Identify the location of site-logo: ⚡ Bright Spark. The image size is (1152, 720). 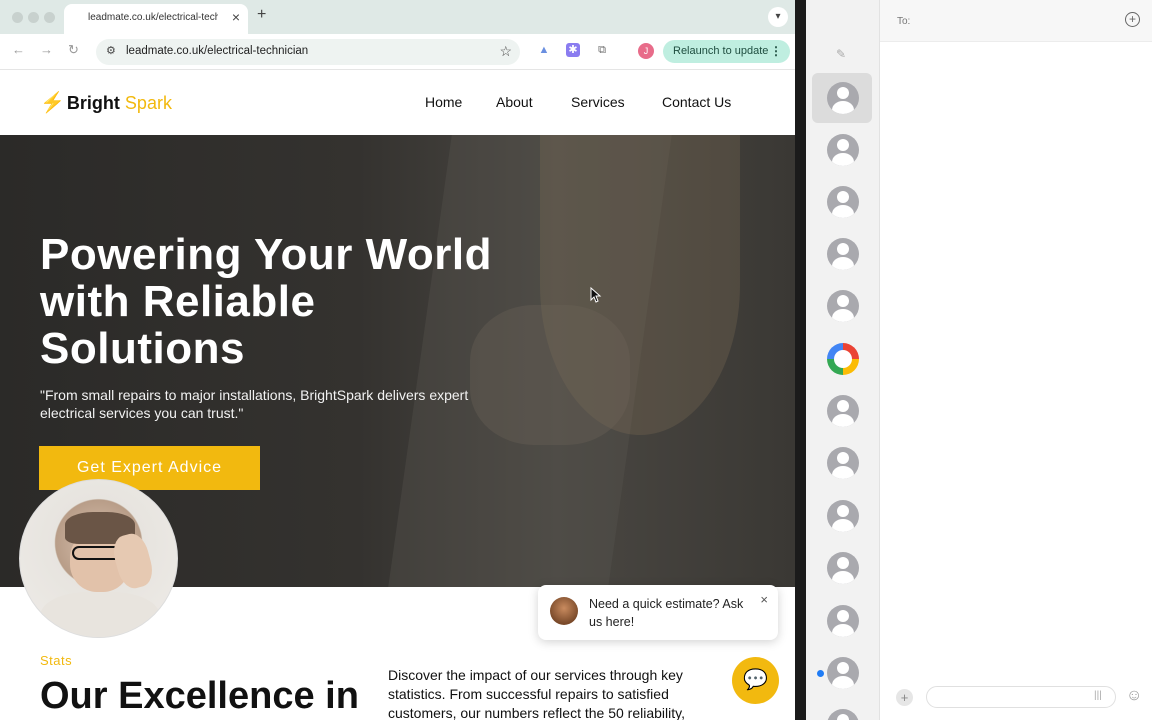
(106, 102).